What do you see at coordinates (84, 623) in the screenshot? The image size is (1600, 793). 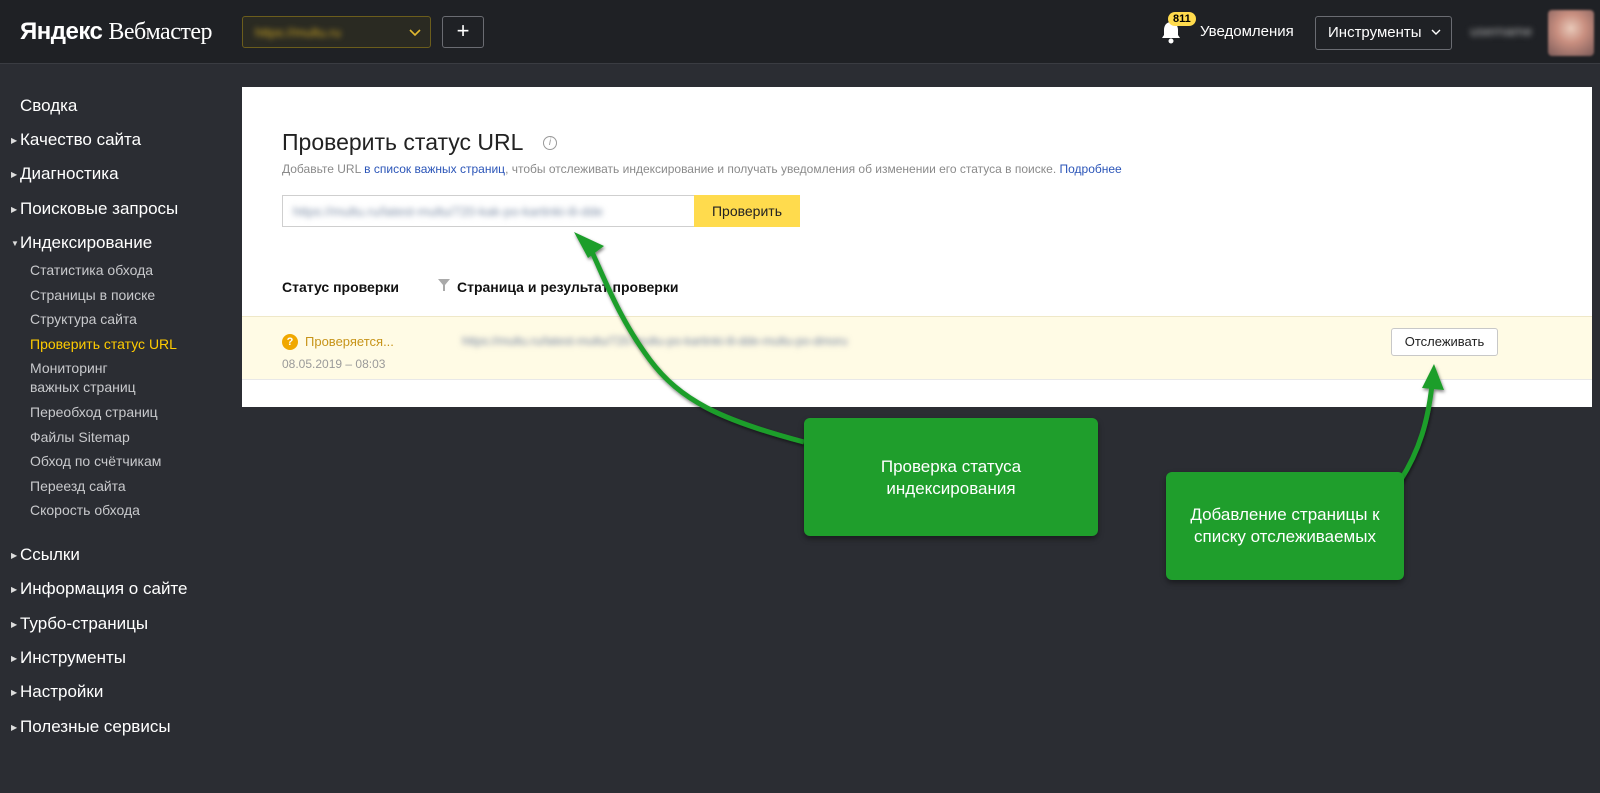 I see `sidebar-item-label: Турбо-страницы` at bounding box center [84, 623].